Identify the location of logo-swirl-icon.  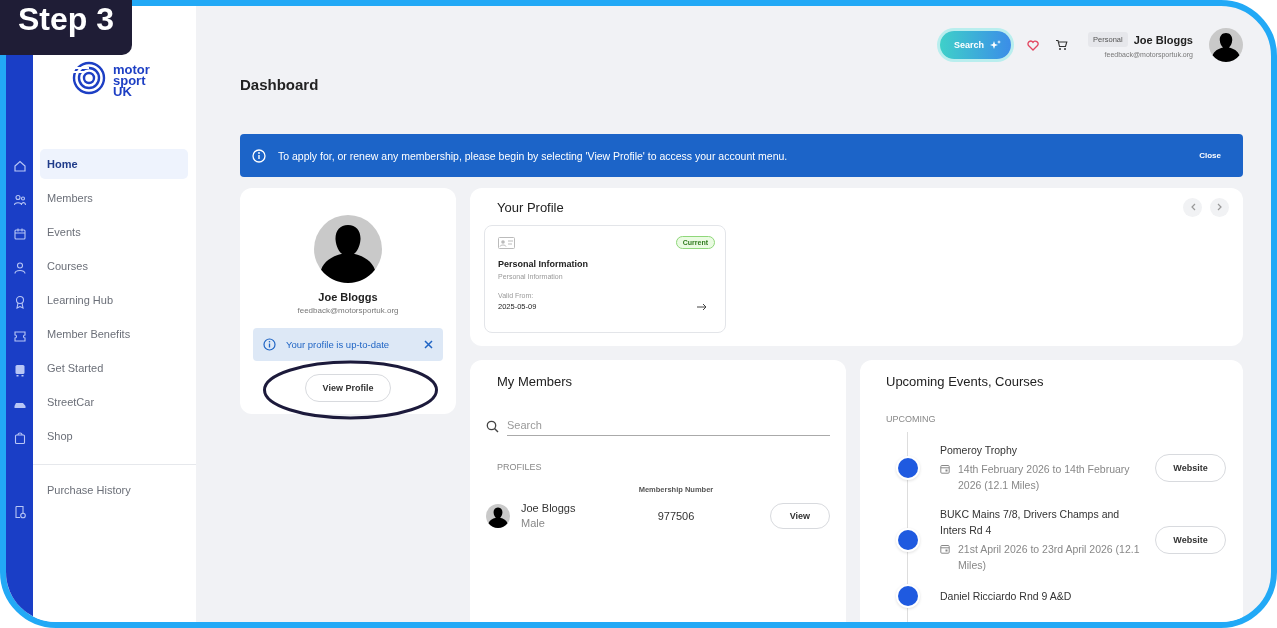
(89, 78).